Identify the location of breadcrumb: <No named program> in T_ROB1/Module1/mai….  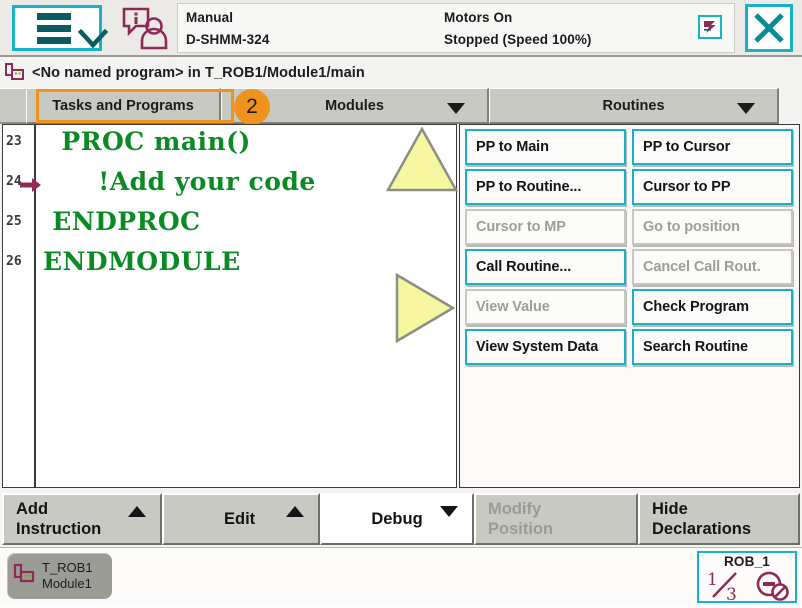
(401, 72).